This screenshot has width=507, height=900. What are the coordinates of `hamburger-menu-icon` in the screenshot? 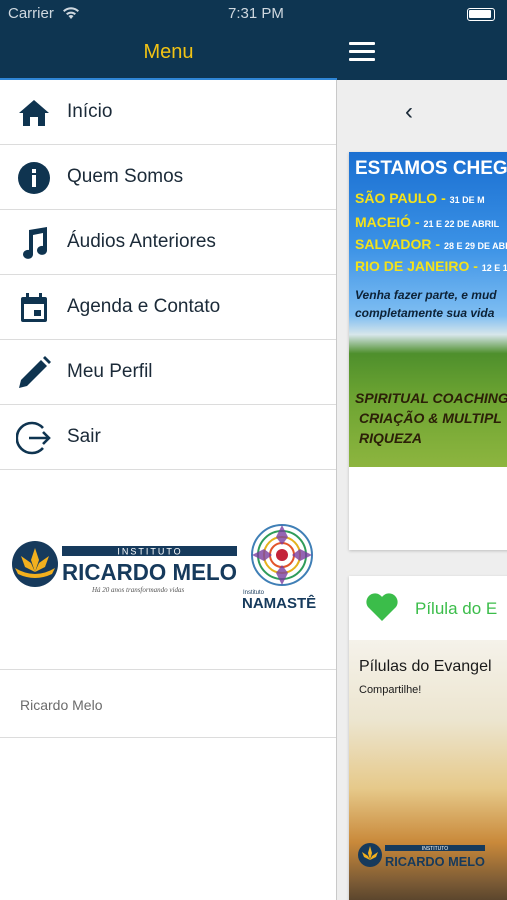 It's located at (362, 52).